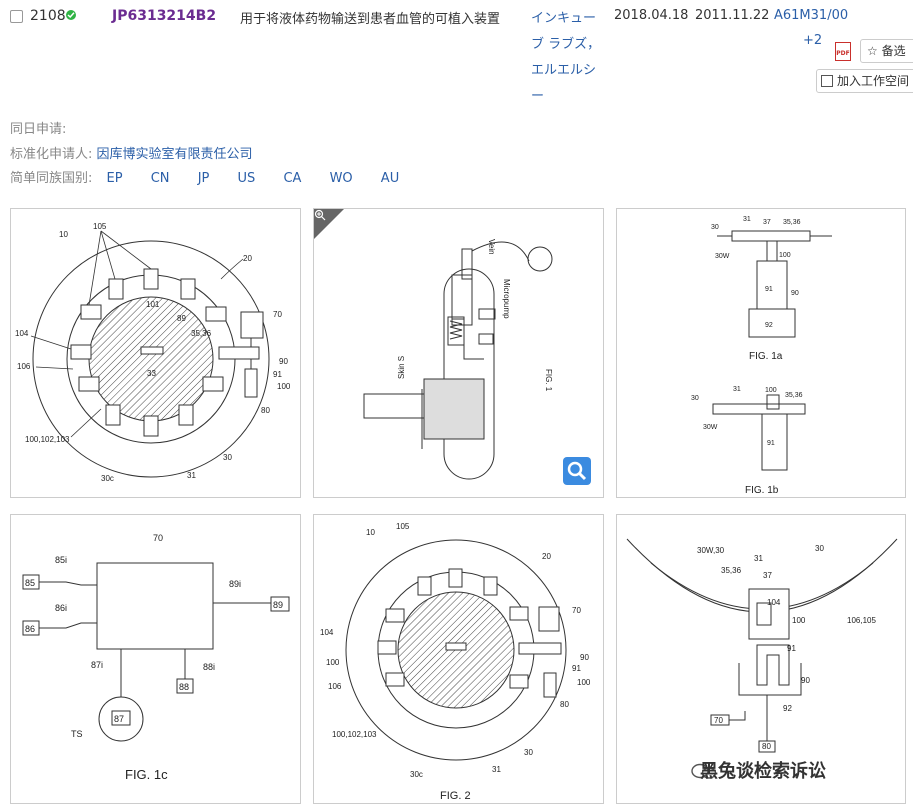 This screenshot has height=812, width=913. I want to click on label-30: 30, so click(227, 457).